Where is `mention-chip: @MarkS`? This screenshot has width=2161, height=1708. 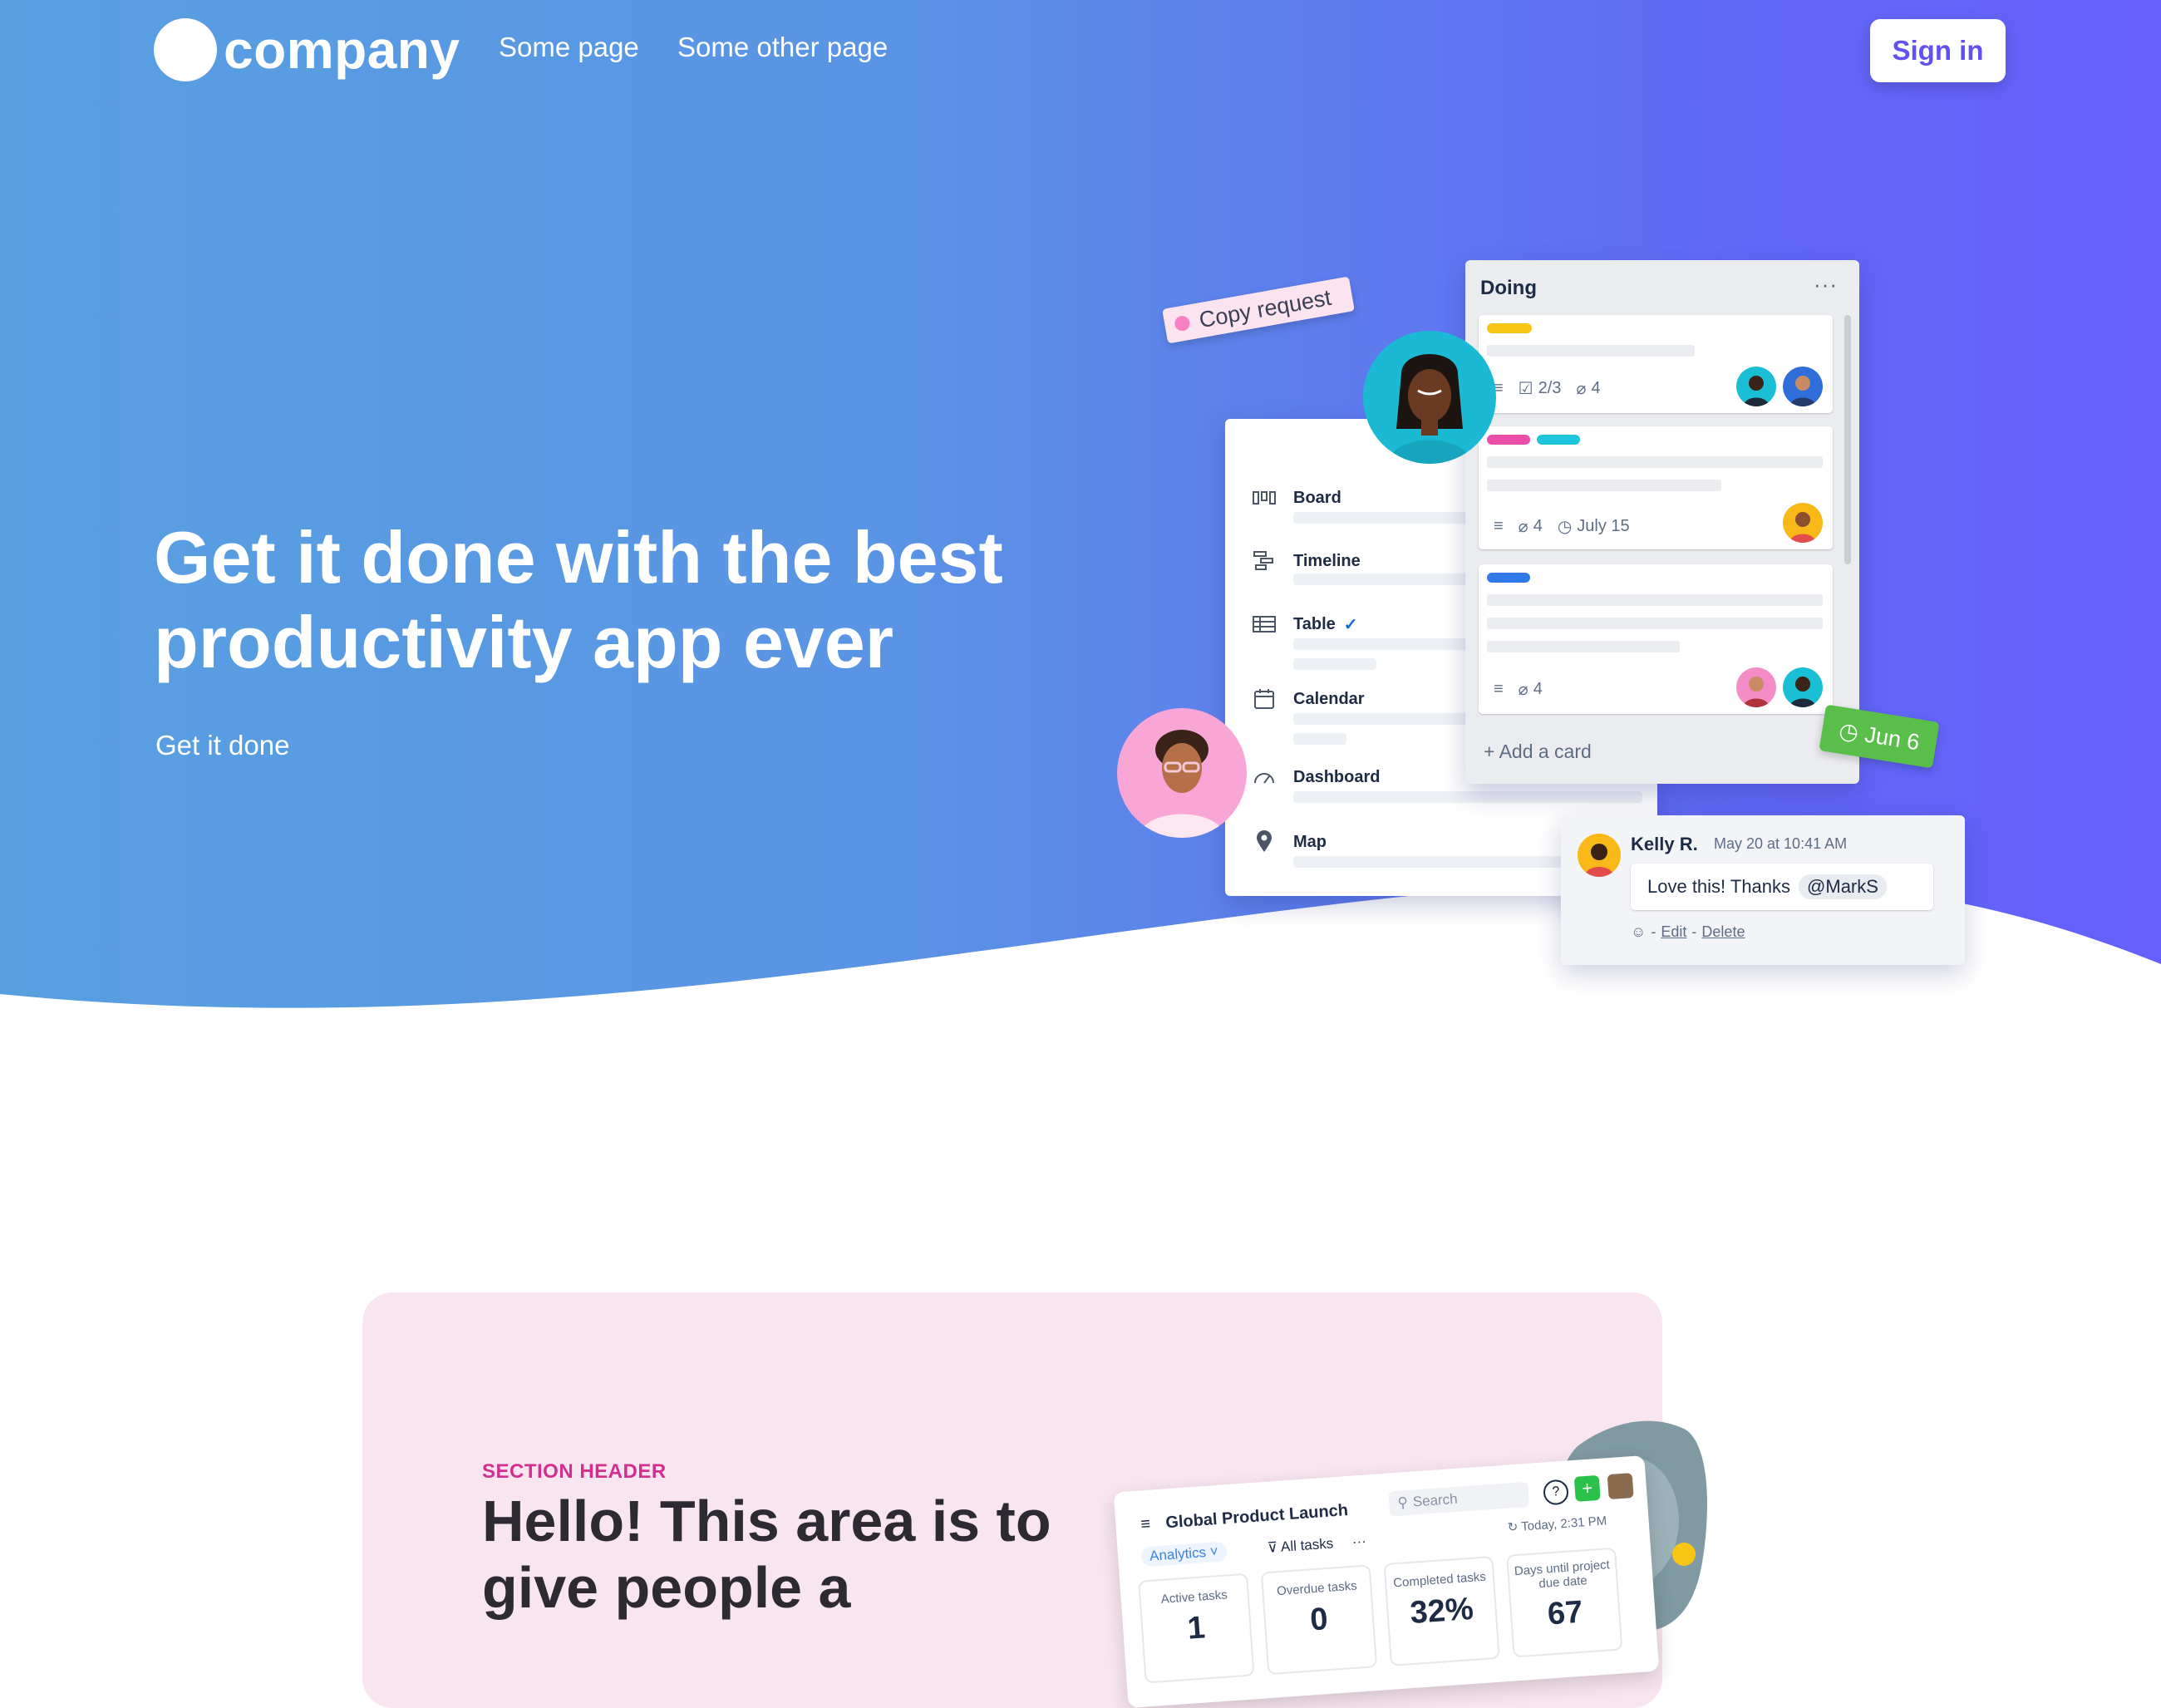
mention-chip: @MarkS is located at coordinates (1843, 886).